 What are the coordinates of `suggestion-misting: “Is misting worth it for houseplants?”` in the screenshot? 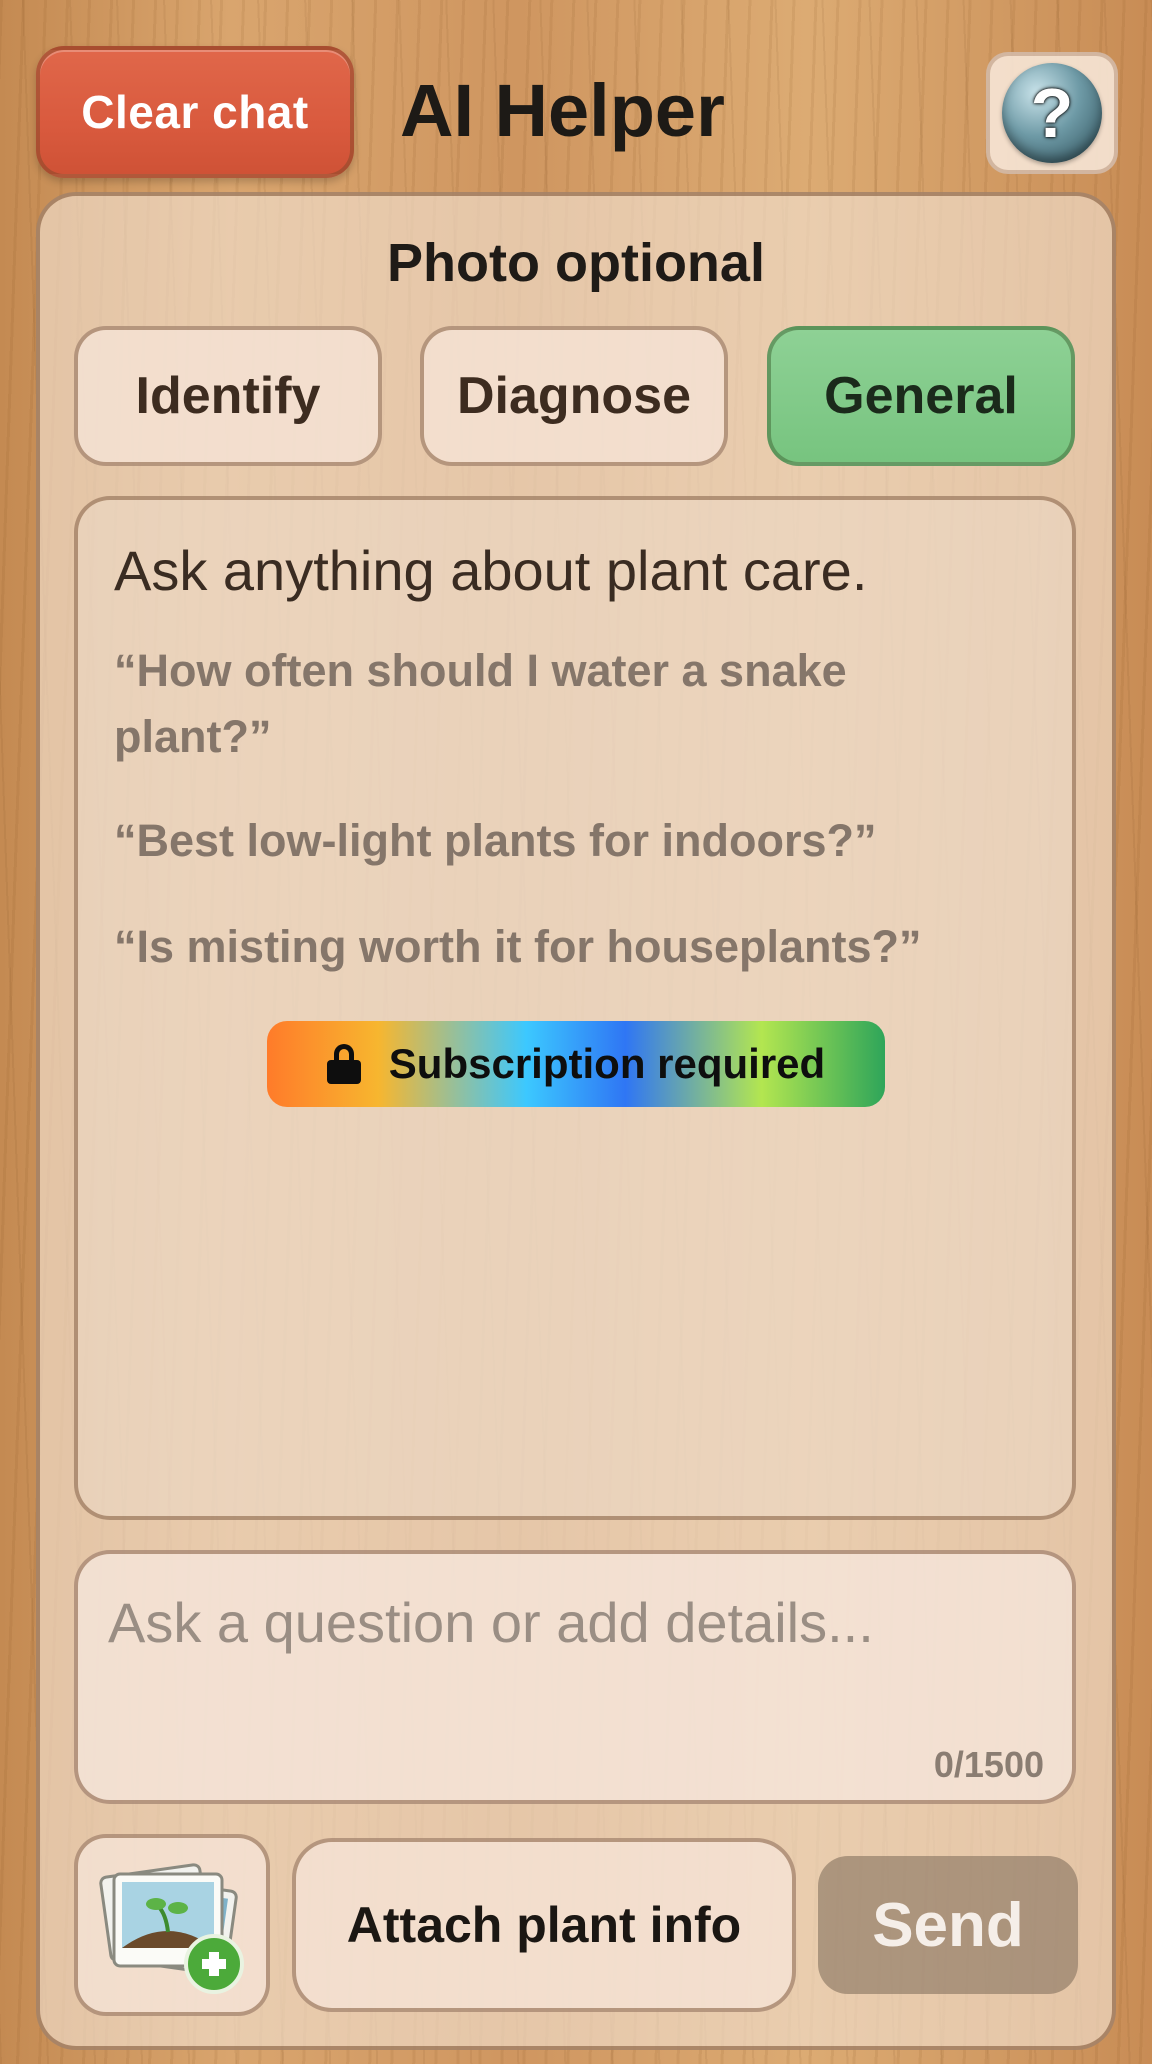 It's located at (564, 947).